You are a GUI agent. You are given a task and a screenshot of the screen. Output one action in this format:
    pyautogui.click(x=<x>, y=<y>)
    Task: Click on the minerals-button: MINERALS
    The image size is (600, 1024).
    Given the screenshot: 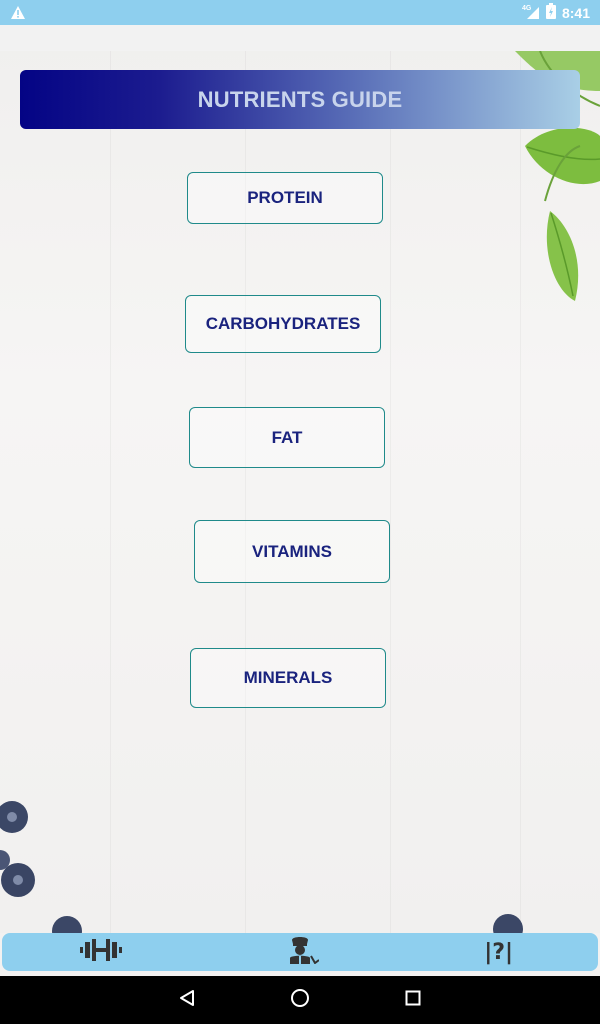 What is the action you would take?
    pyautogui.click(x=288, y=678)
    